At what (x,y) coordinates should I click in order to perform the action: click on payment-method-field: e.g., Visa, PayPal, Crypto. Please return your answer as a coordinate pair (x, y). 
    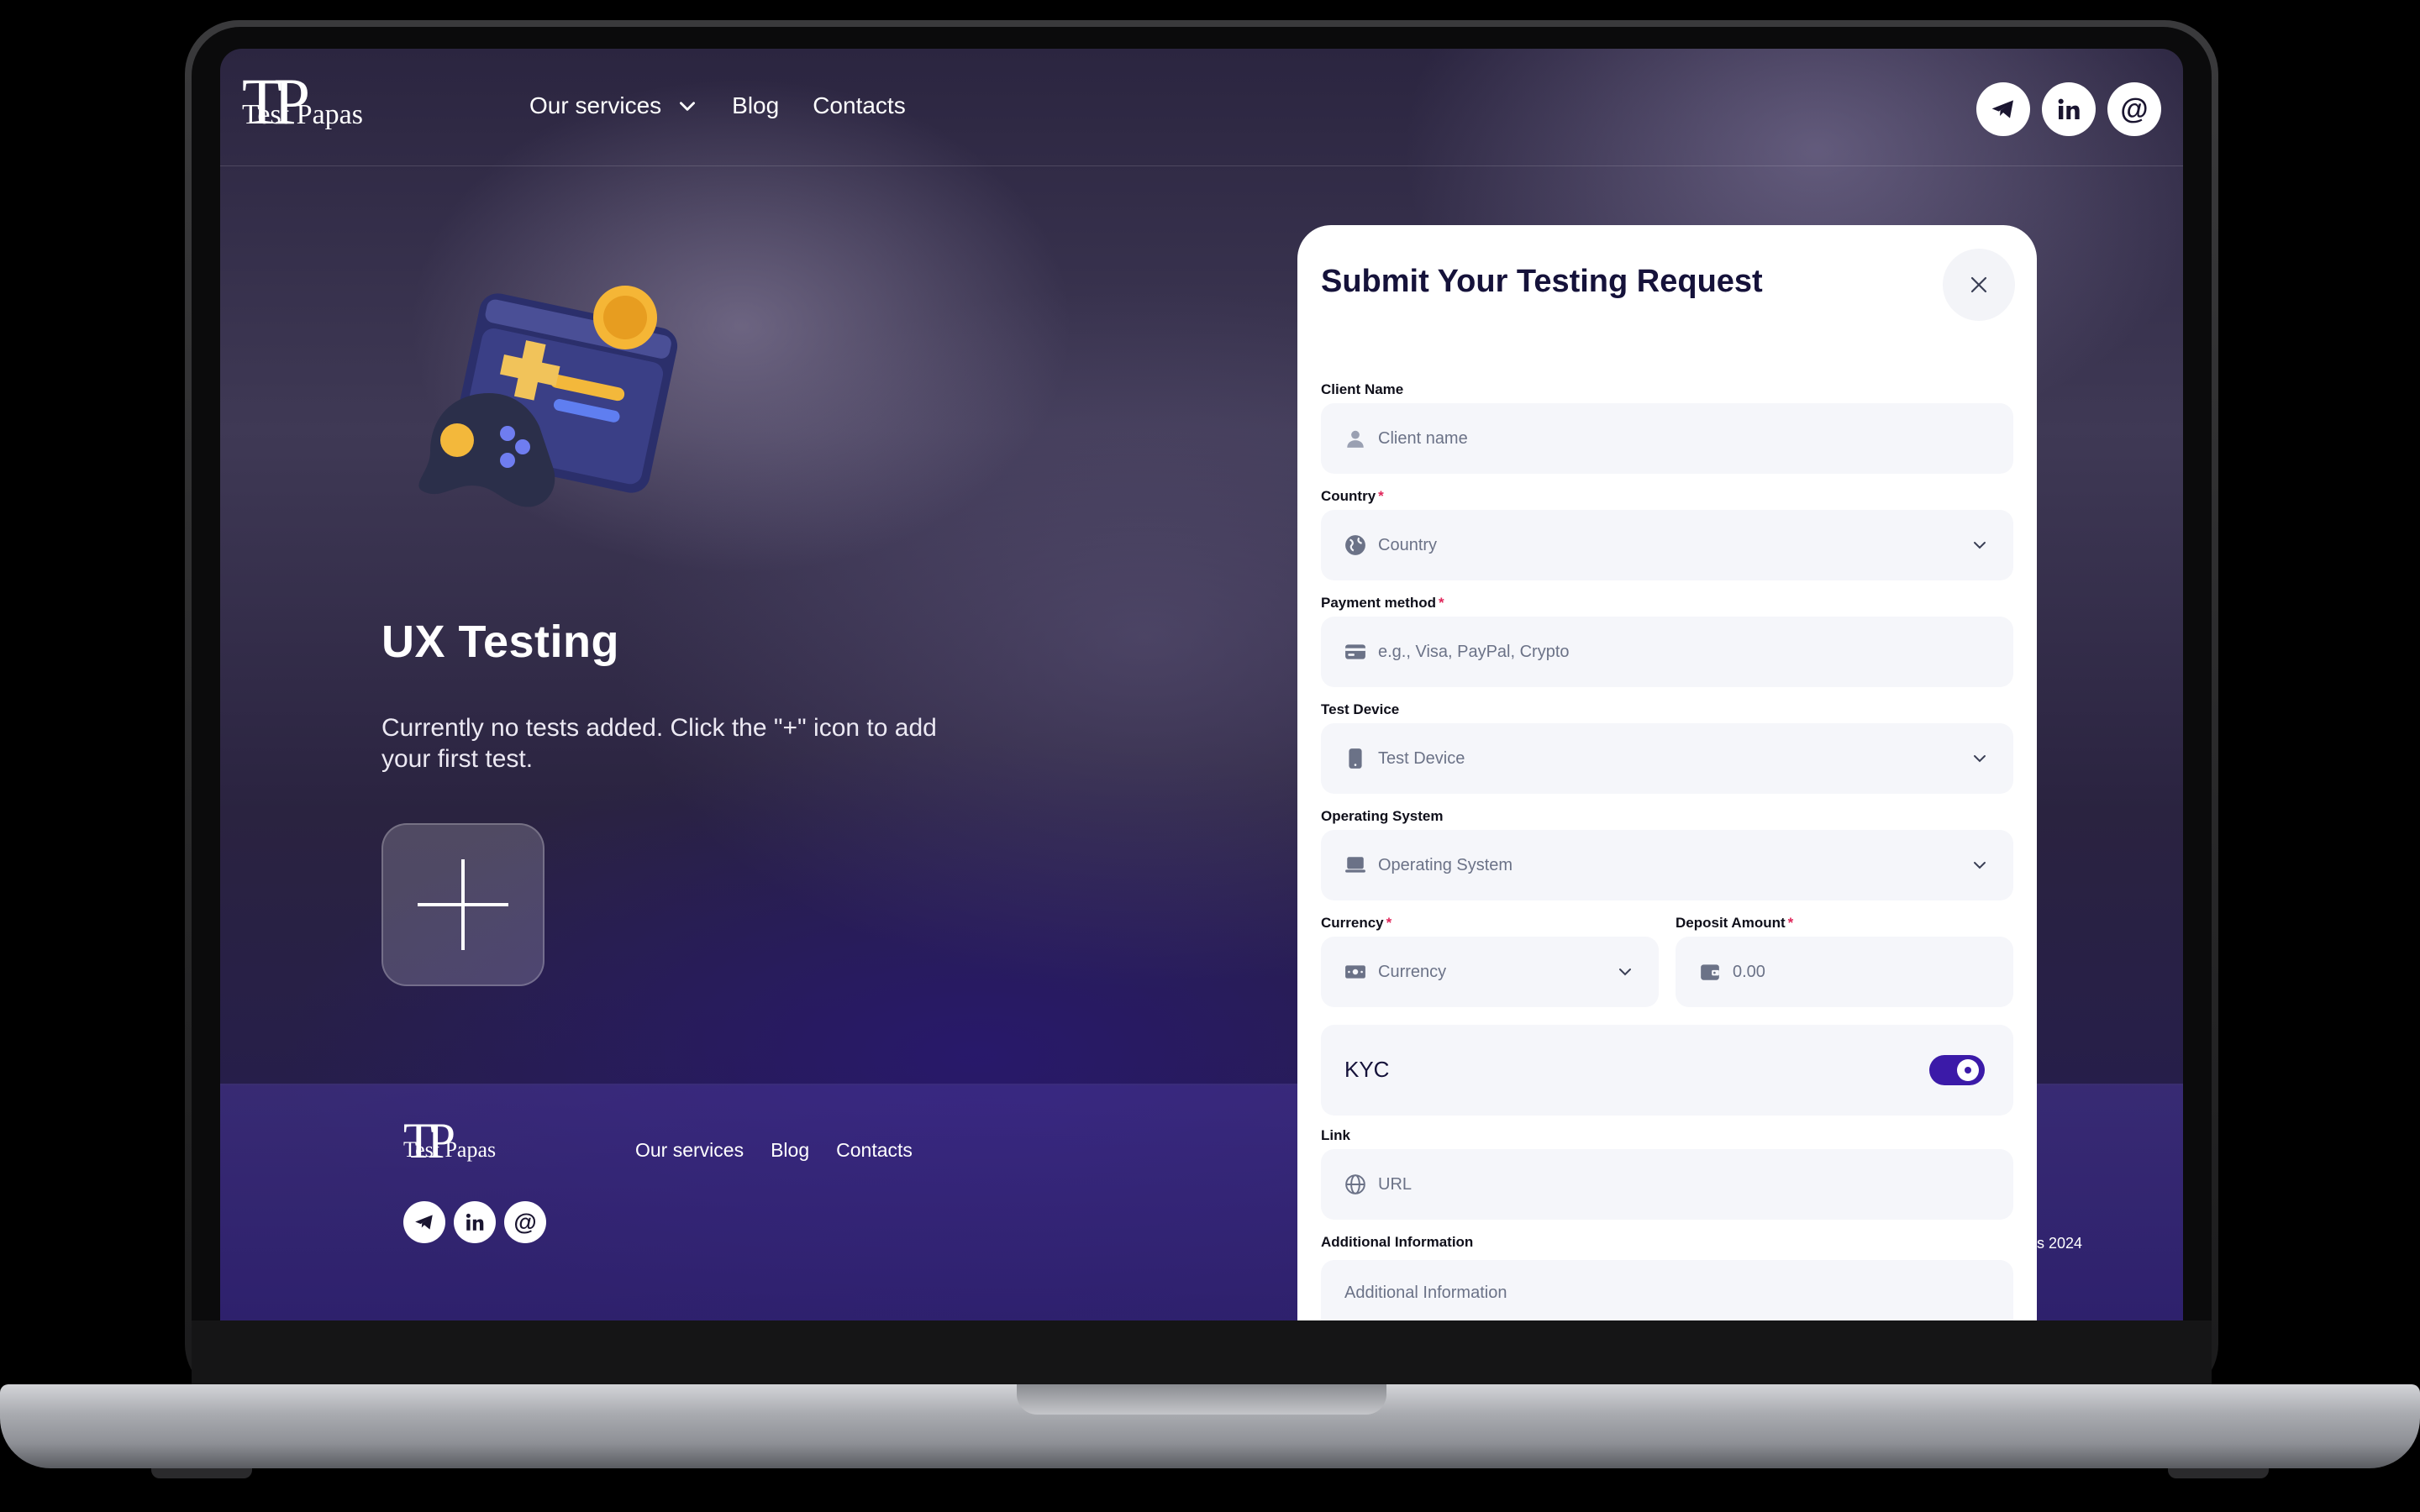
    Looking at the image, I should click on (1667, 652).